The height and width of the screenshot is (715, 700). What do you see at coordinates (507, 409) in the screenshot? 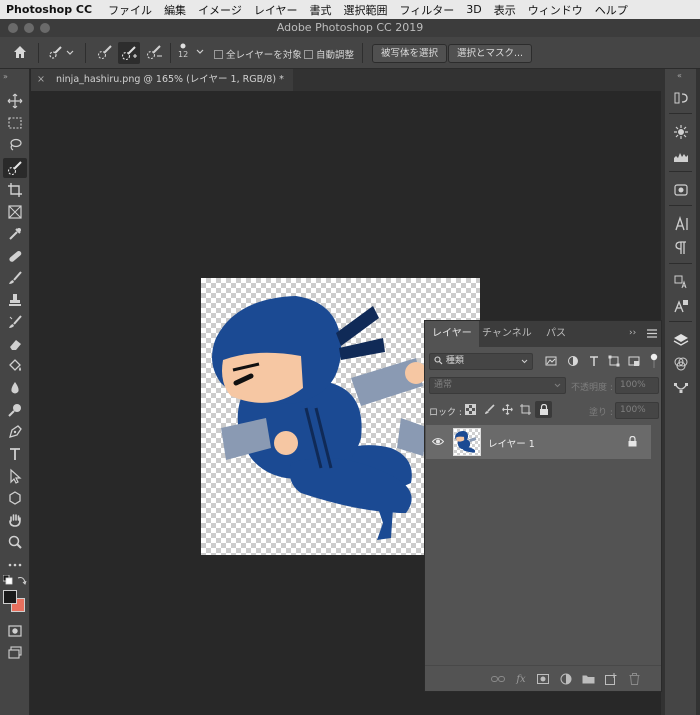
I see `lock-position-button` at bounding box center [507, 409].